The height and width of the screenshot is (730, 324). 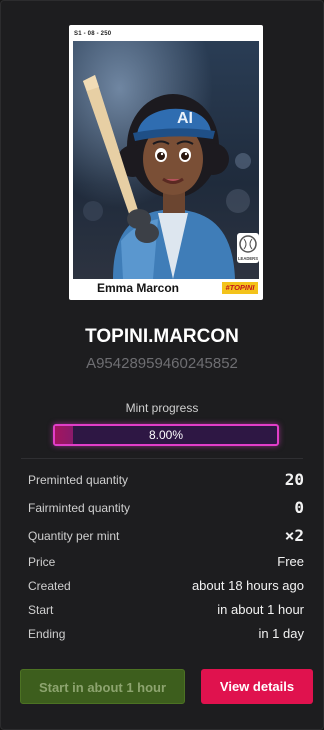 What do you see at coordinates (299, 507) in the screenshot?
I see `stat-value: 0` at bounding box center [299, 507].